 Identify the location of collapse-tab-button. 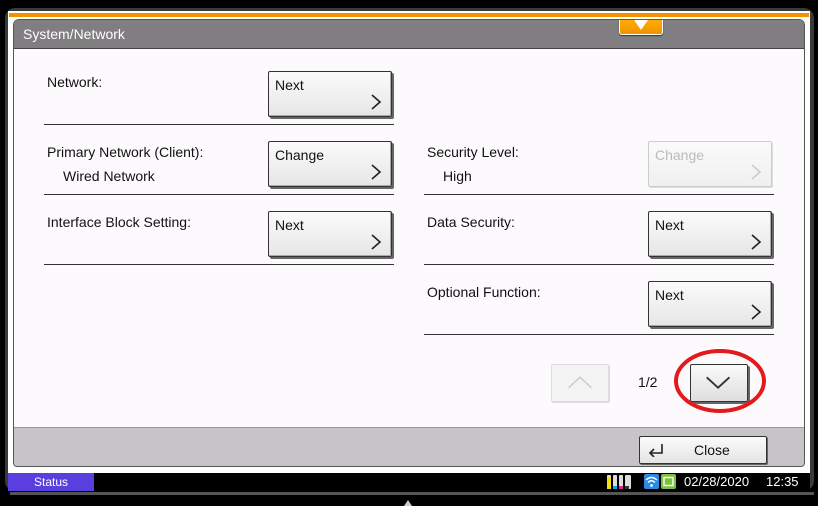
(641, 27).